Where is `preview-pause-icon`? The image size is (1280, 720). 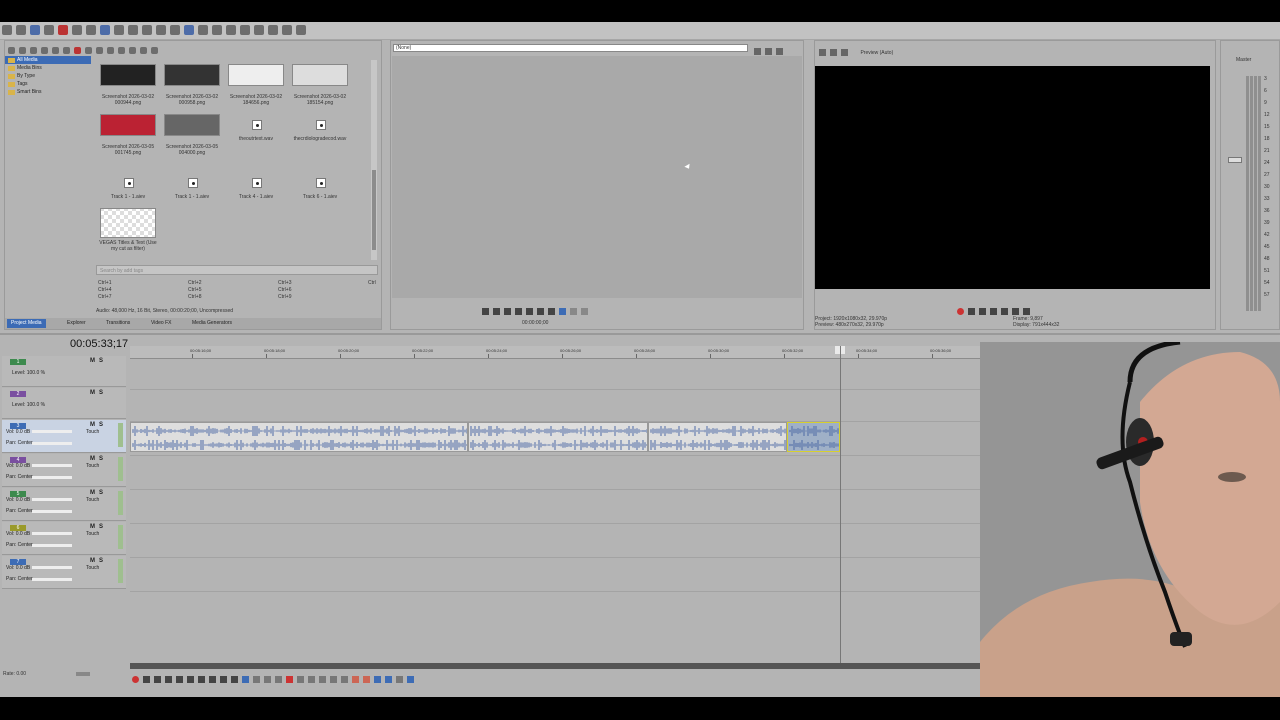
preview-pause-icon is located at coordinates (993, 312).